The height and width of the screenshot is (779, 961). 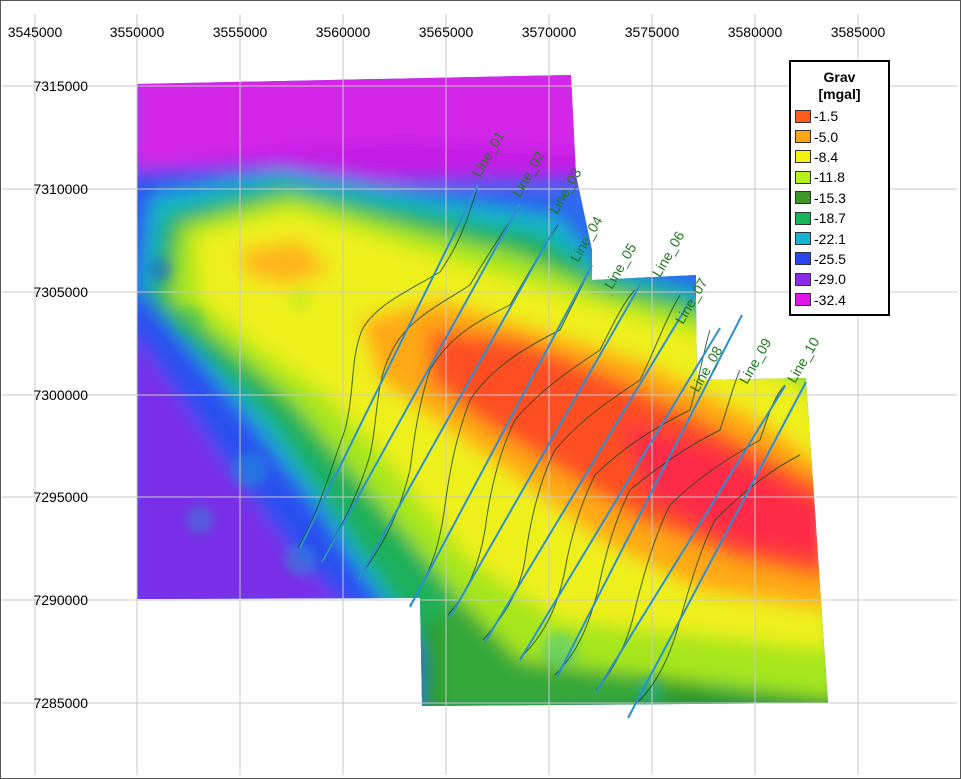 I want to click on legend-value: -1.5, so click(x=826, y=116).